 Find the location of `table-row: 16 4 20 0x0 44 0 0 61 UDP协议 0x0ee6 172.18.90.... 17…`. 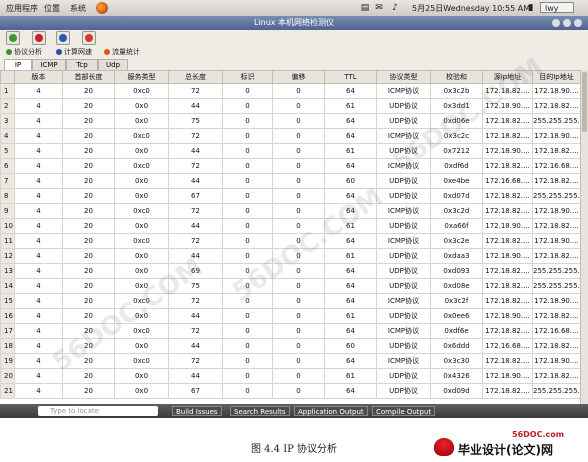

table-row: 16 4 20 0x0 44 0 0 61 UDP协议 0x0ee6 172.18.90.... 17… is located at coordinates (290, 316).